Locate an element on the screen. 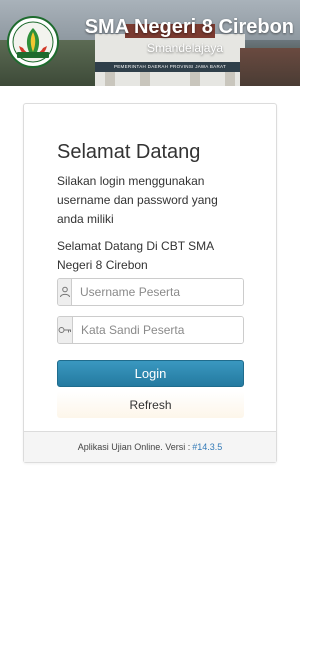  key-icon is located at coordinates (65, 330).